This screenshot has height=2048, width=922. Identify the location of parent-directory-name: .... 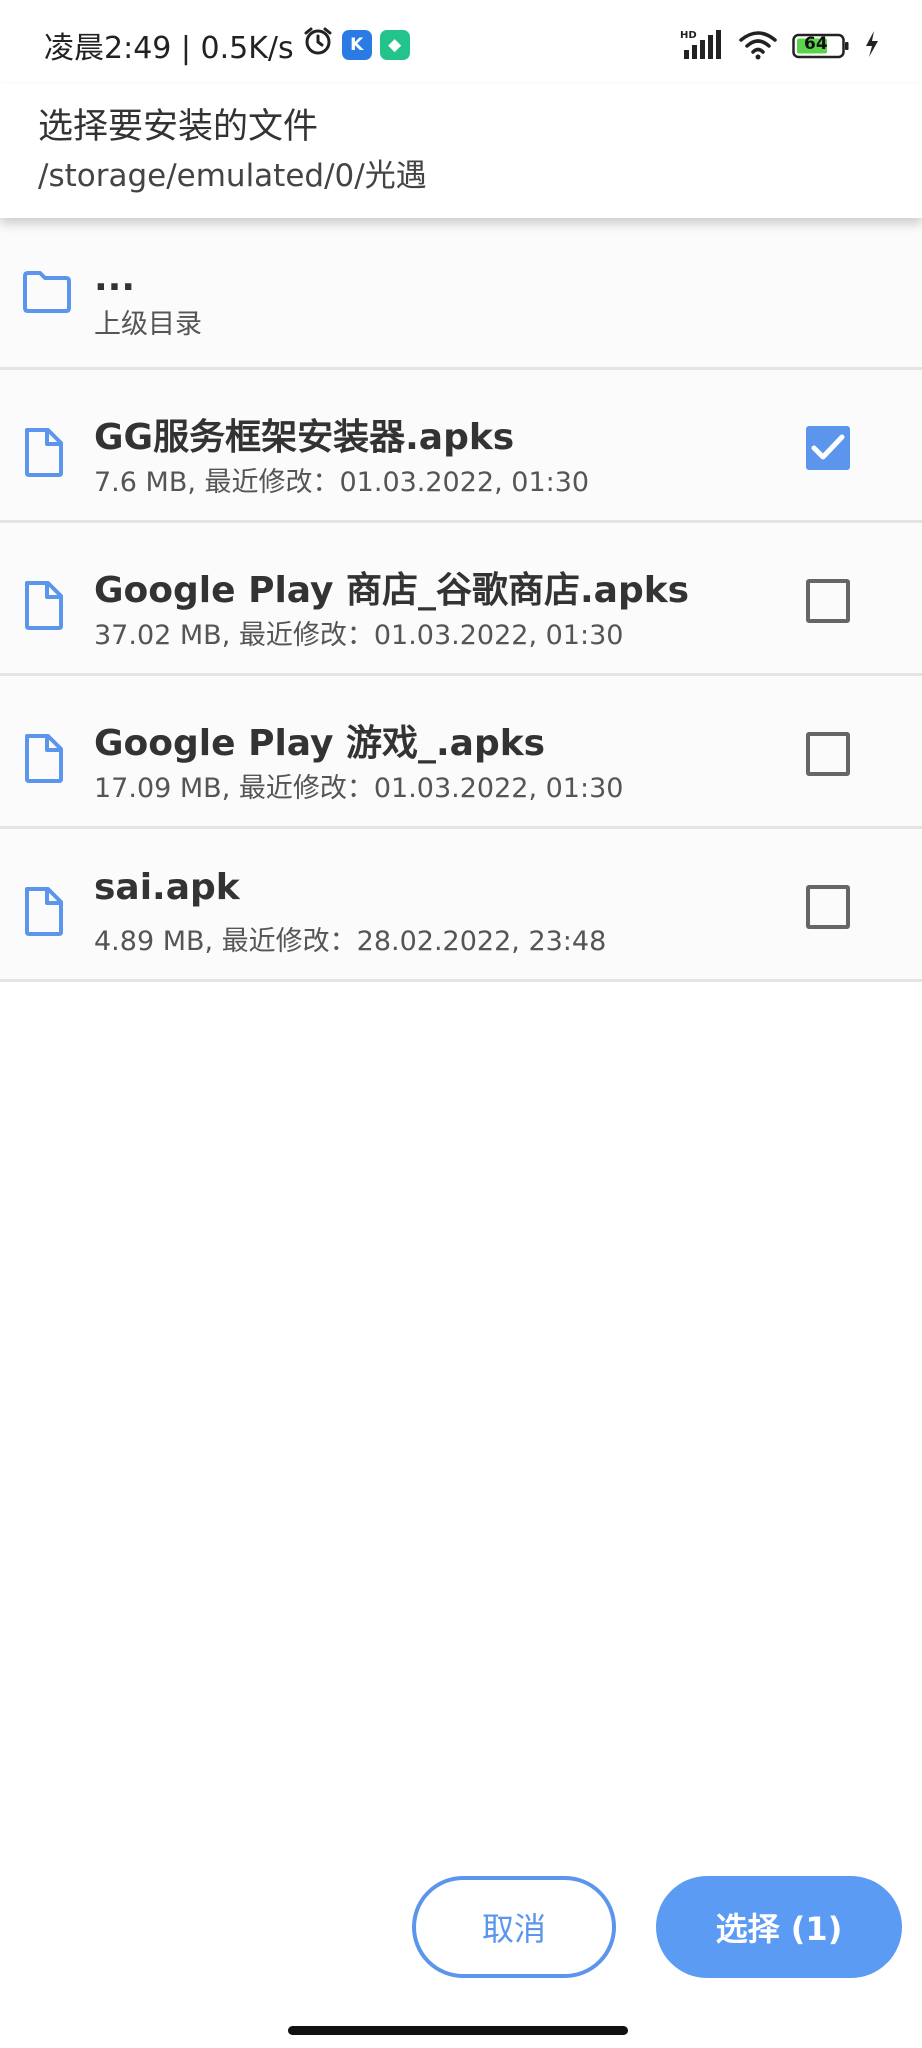
(115, 278).